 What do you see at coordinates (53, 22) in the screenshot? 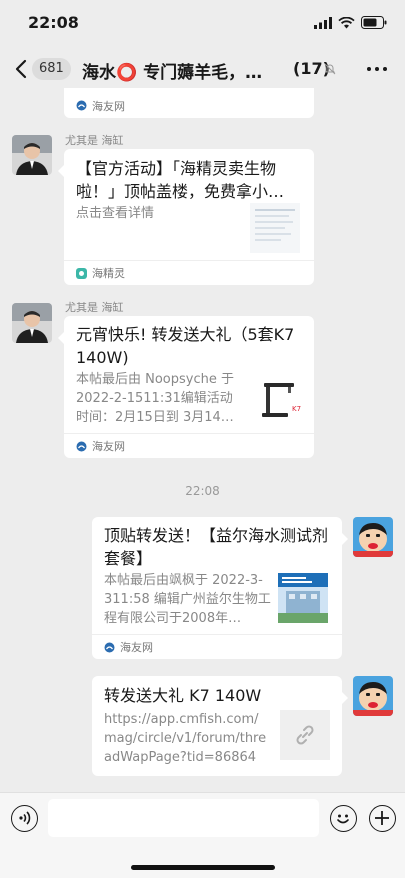
I see `status-time: 22:08` at bounding box center [53, 22].